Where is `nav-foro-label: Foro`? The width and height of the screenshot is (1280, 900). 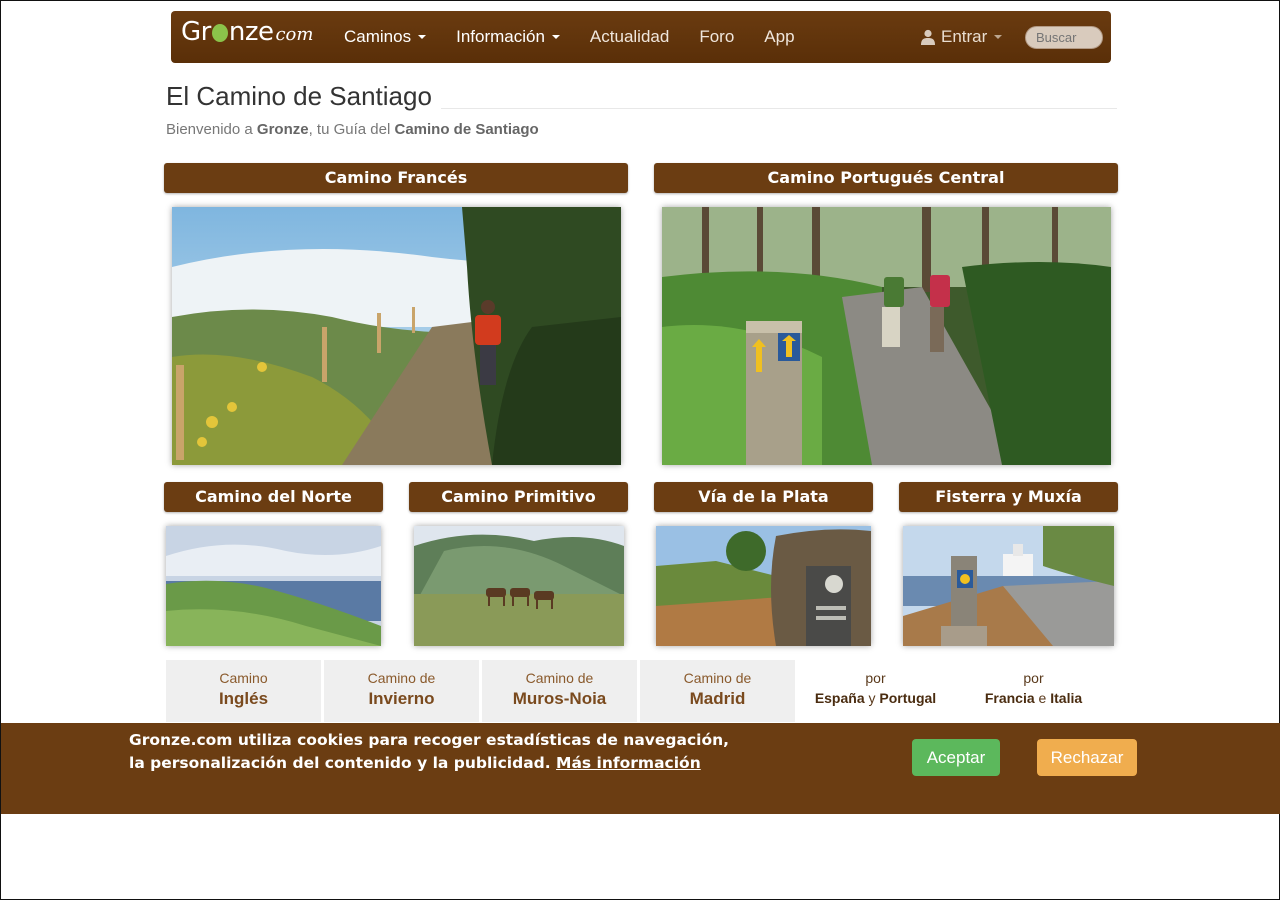 nav-foro-label: Foro is located at coordinates (717, 36).